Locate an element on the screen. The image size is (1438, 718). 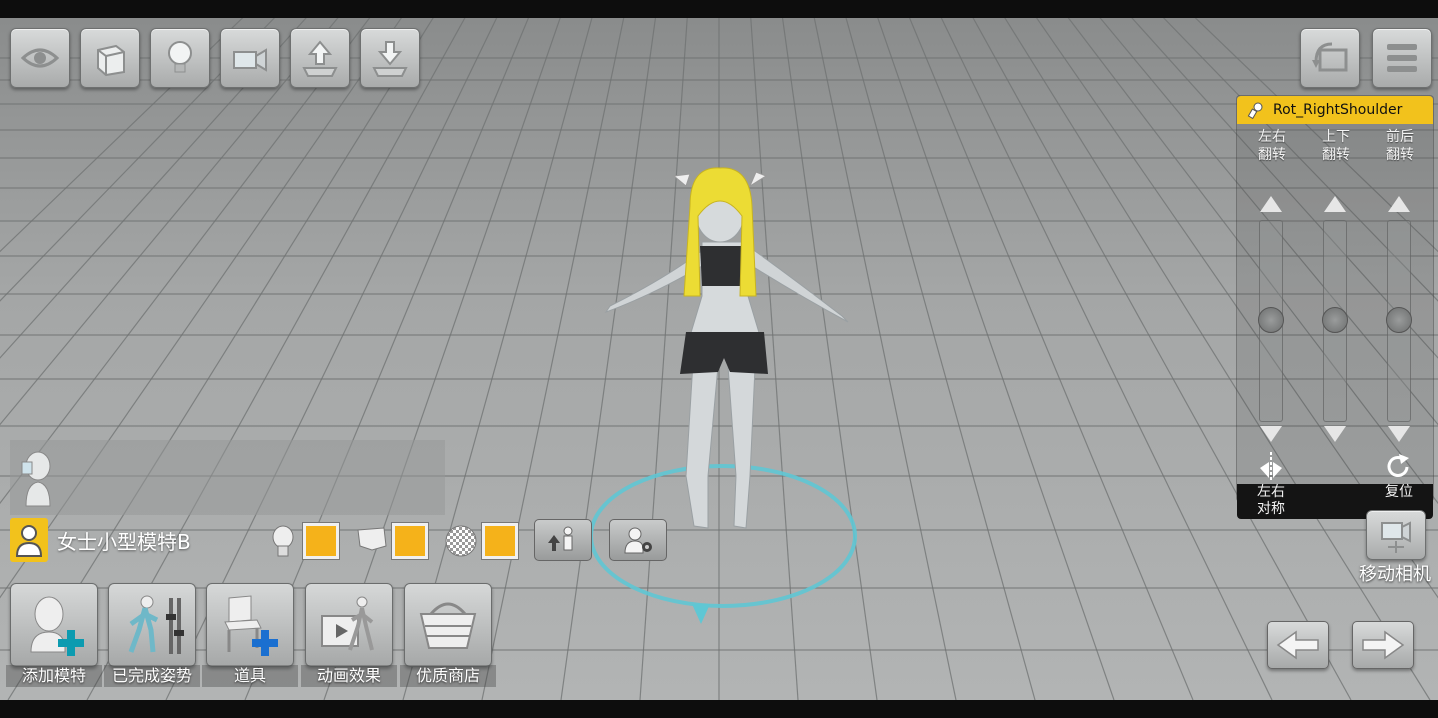
eye-icon is located at coordinates (40, 58).